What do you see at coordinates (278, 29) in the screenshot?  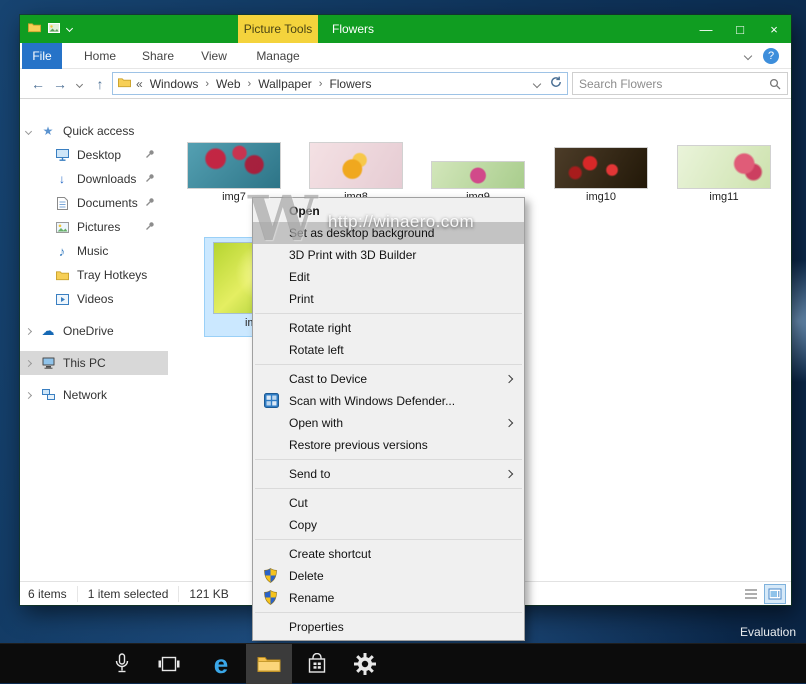 I see `picture-tools-contextual-tab: Picture Tools` at bounding box center [278, 29].